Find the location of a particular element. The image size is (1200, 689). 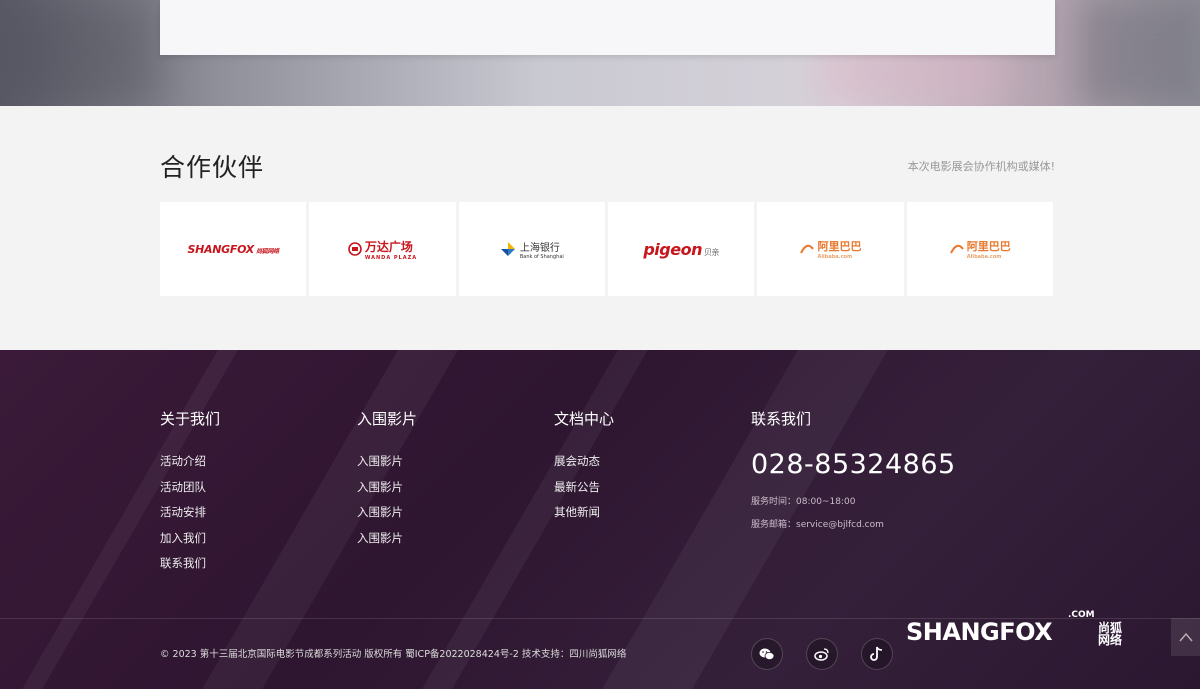

footer-col-title: 文档中心 is located at coordinates (584, 419).